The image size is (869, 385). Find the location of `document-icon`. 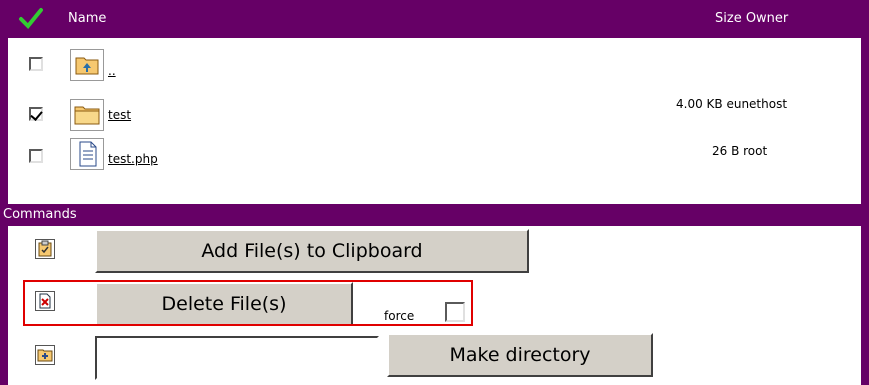

document-icon is located at coordinates (87, 154).